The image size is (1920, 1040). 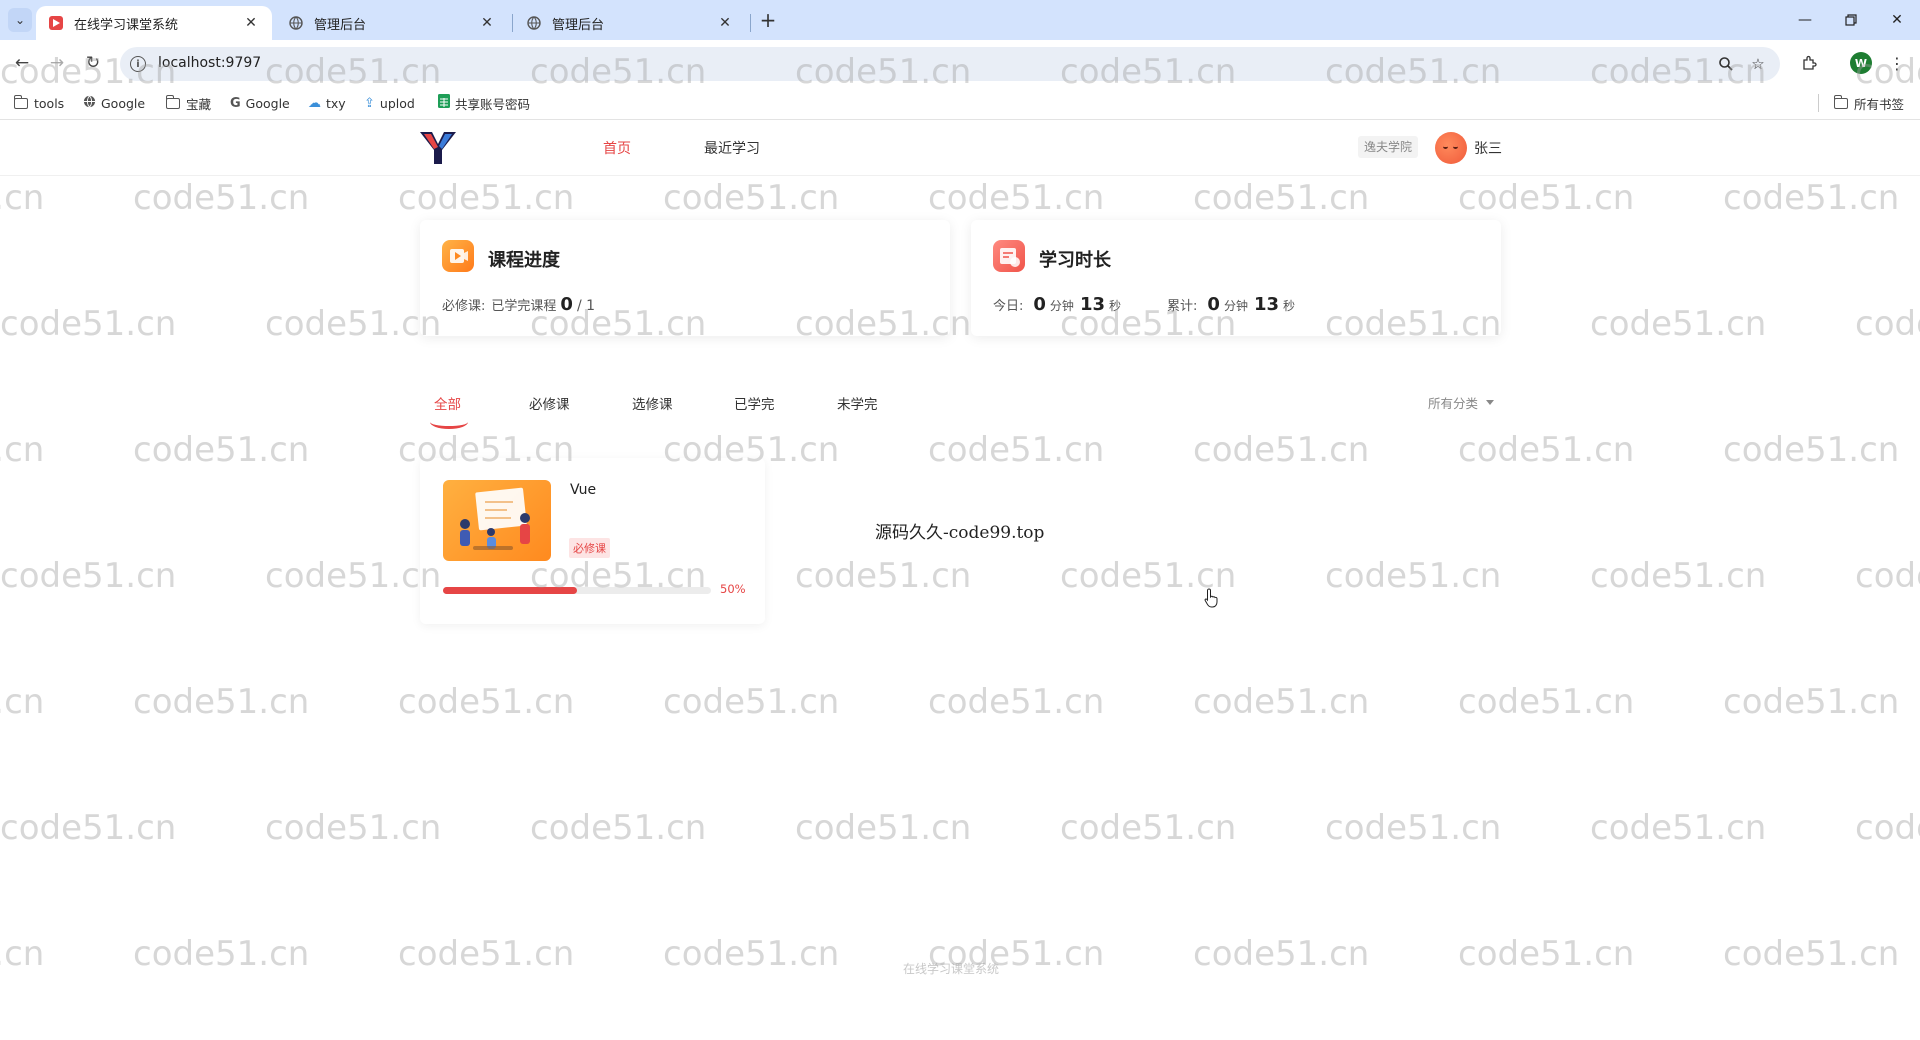 I want to click on total-minutes: 0, so click(x=1213, y=304).